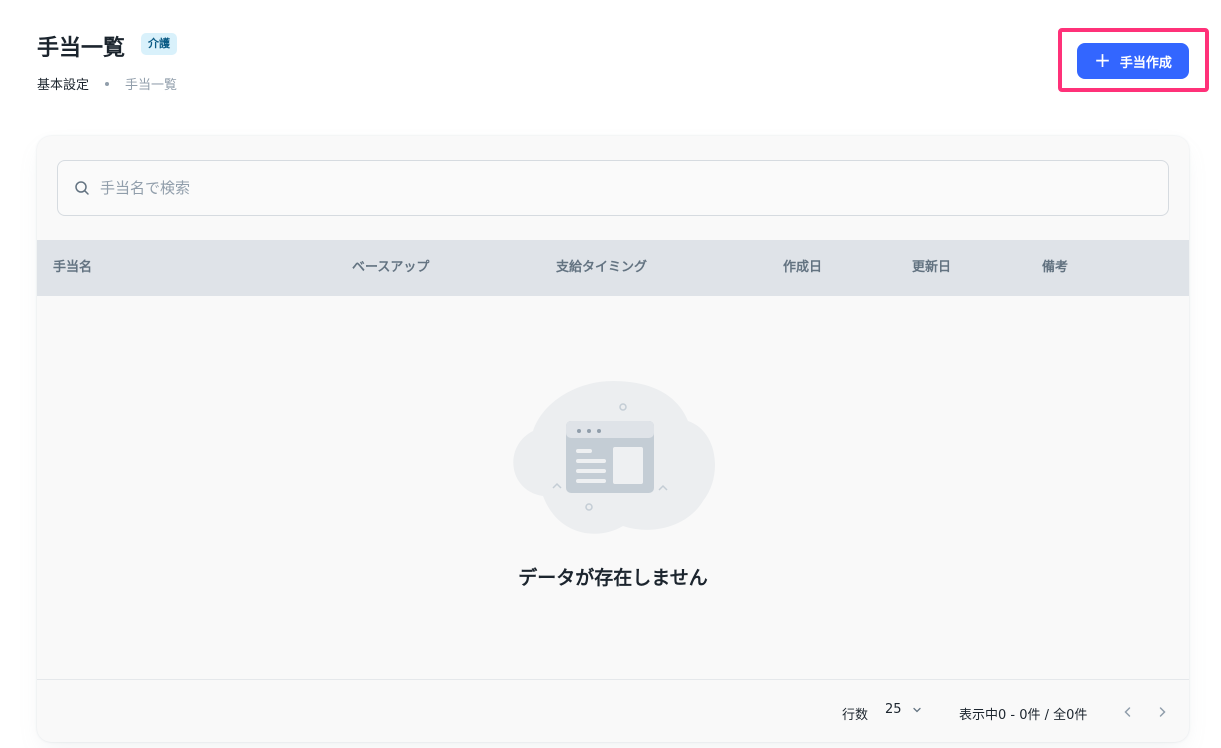  Describe the element at coordinates (72, 268) in the screenshot. I see `column-header-name: 手当名` at that location.